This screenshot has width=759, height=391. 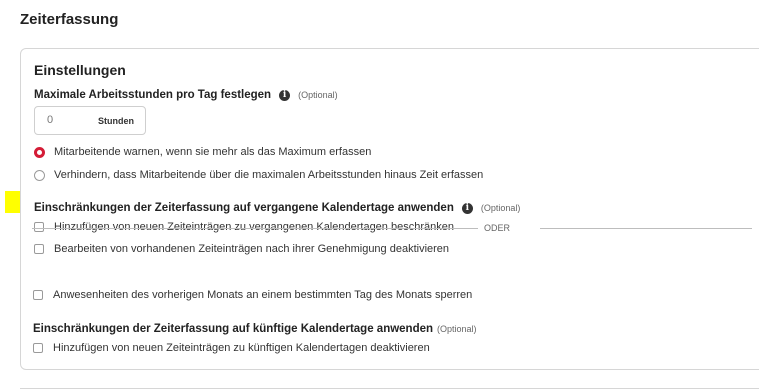 I want to click on or-label: ODER, so click(x=497, y=228).